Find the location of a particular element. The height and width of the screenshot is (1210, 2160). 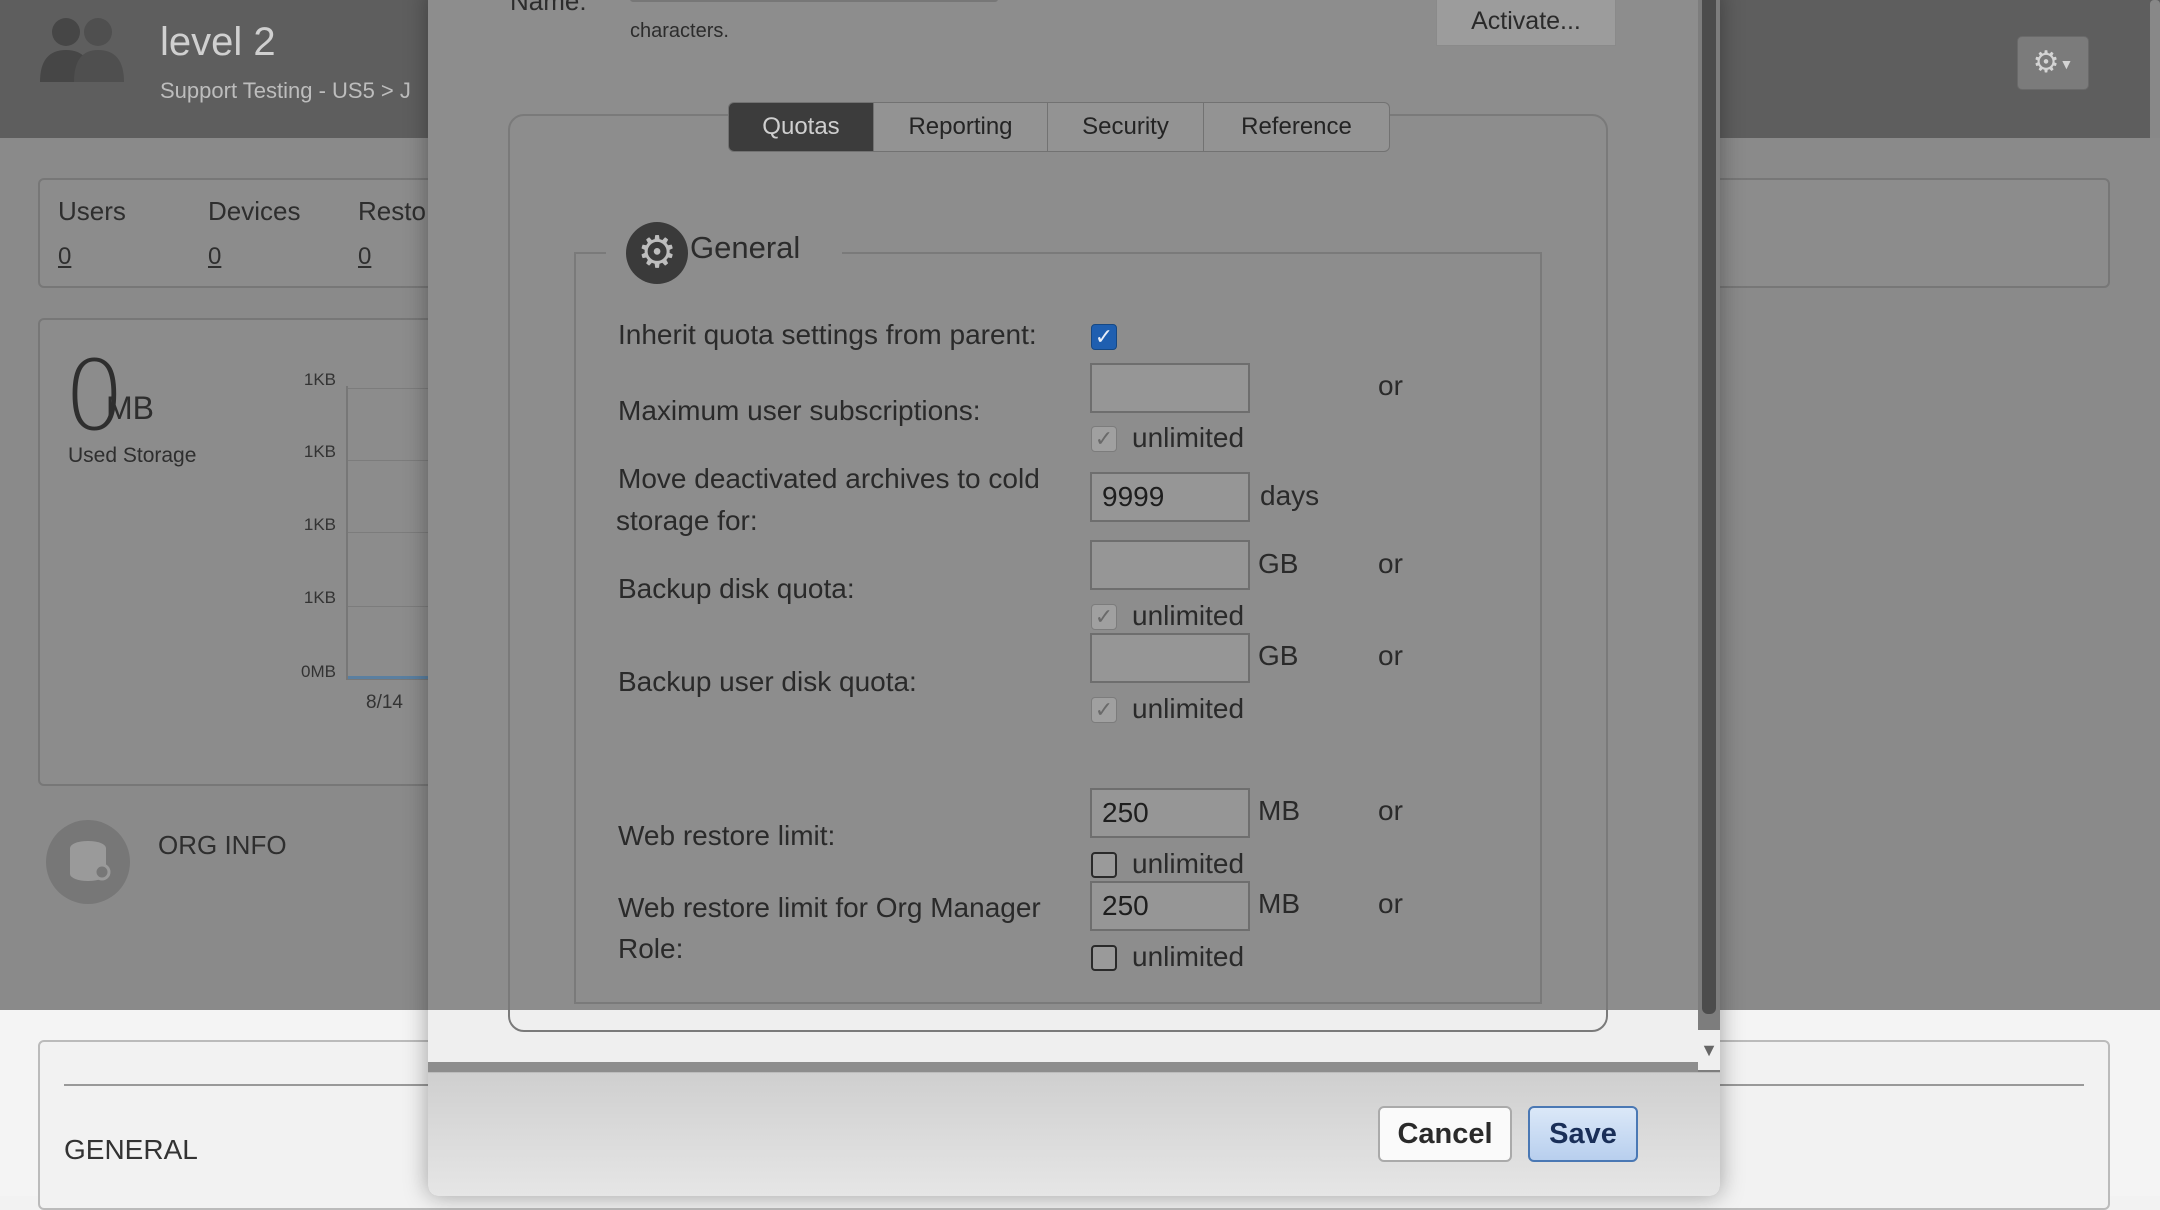

chevron-down-icon: ▼ is located at coordinates (2066, 64).